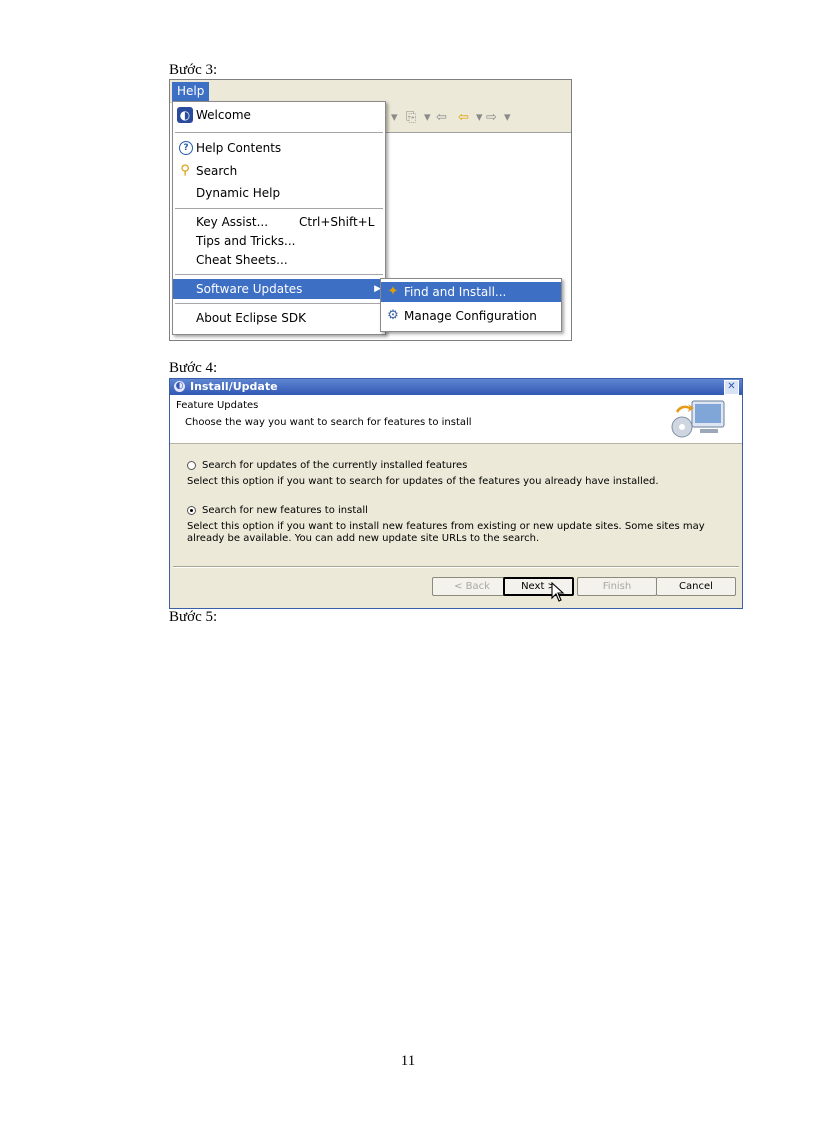  Describe the element at coordinates (491, 117) in the screenshot. I see `forward-arrow-icon: ⇨` at that location.